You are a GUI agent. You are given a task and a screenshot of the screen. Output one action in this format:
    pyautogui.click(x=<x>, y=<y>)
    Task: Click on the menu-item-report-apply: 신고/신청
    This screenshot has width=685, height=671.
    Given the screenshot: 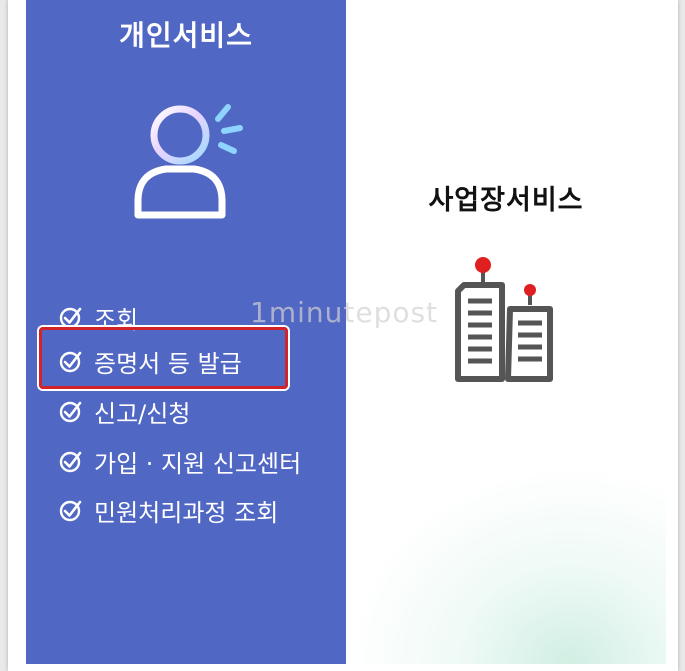 What is the action you would take?
    pyautogui.click(x=124, y=411)
    